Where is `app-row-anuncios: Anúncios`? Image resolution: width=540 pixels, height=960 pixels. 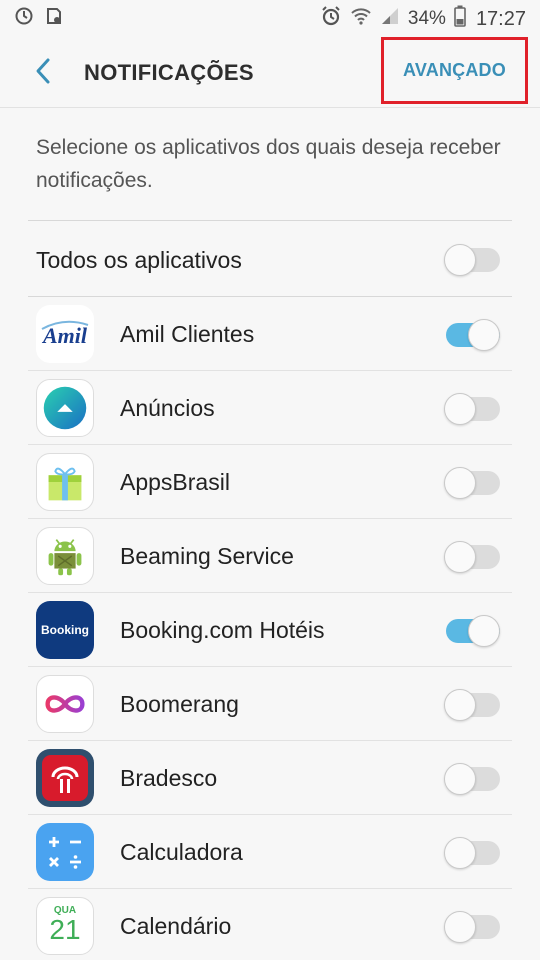 app-row-anuncios: Anúncios is located at coordinates (270, 408).